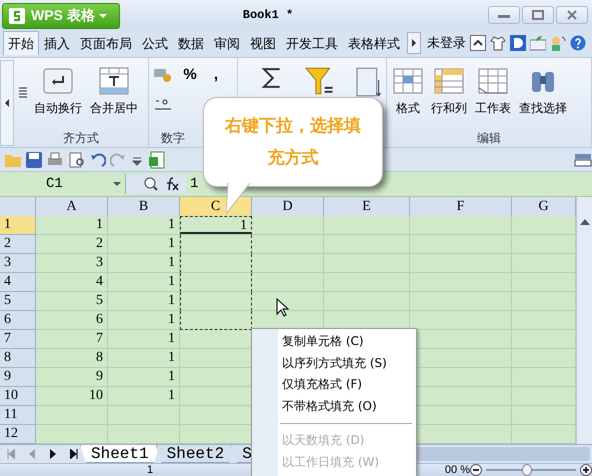 Image resolution: width=592 pixels, height=476 pixels. I want to click on menu-tab: 页面布局, so click(106, 43).